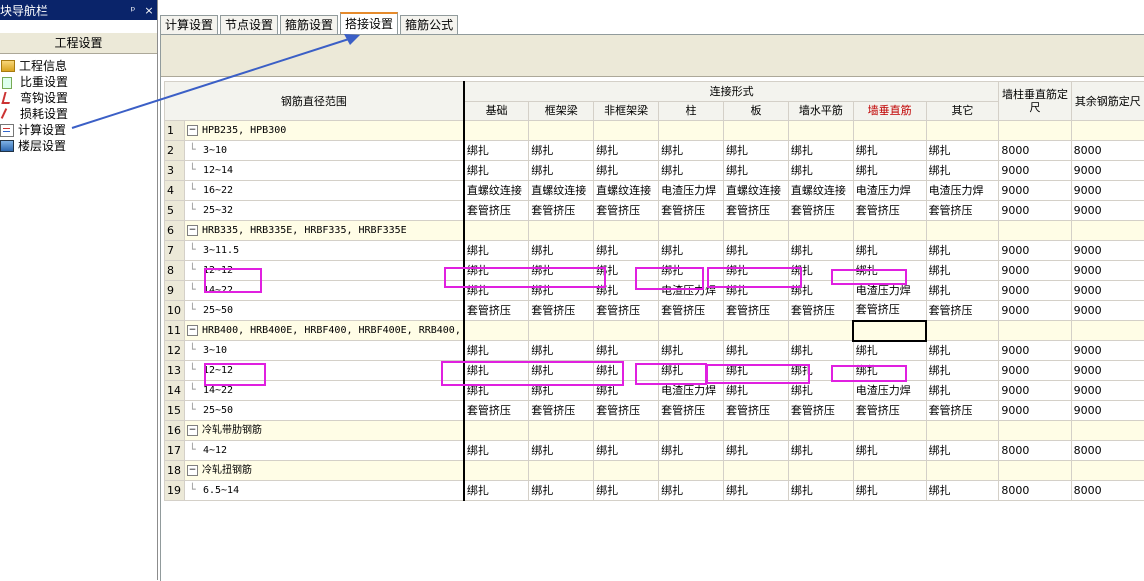 This screenshot has height=581, width=1144. I want to click on range-cell: −HRB335, HRB335E, HRBF335, HRBF335E, so click(323, 231).